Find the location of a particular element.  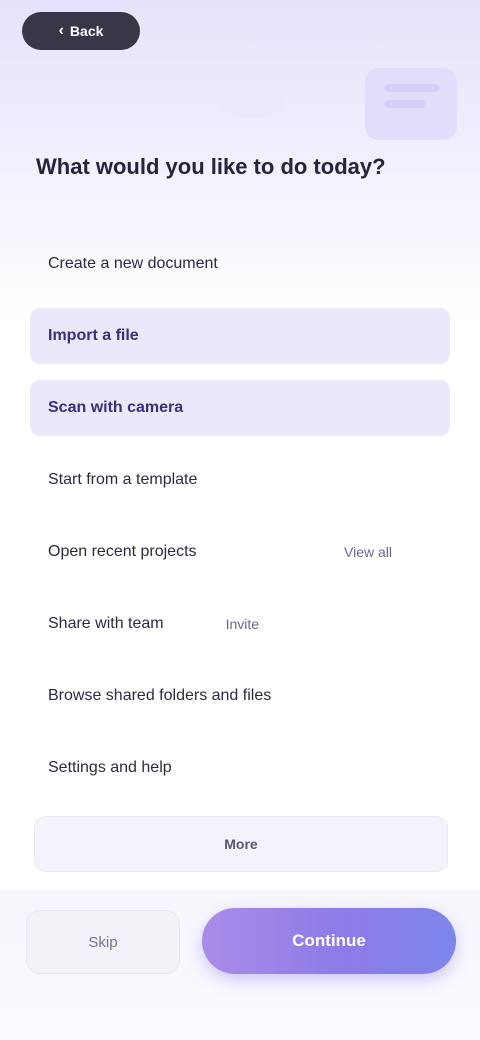

skip-button: Skip is located at coordinates (103, 942).